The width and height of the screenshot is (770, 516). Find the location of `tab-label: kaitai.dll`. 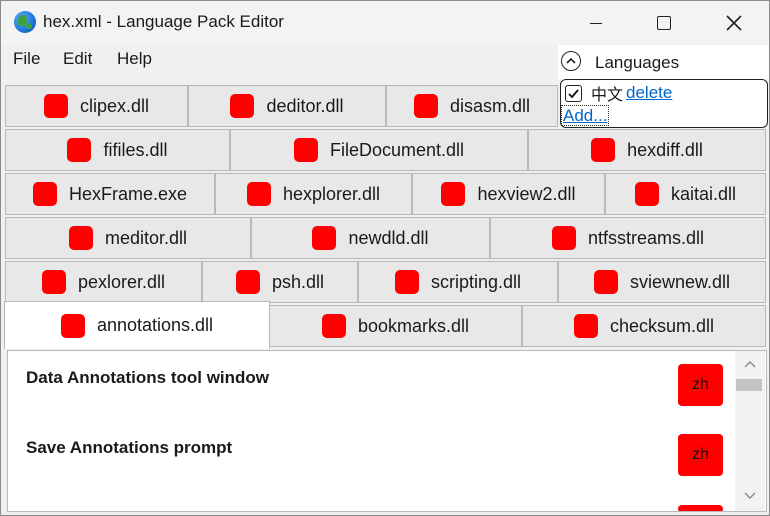

tab-label: kaitai.dll is located at coordinates (703, 193).